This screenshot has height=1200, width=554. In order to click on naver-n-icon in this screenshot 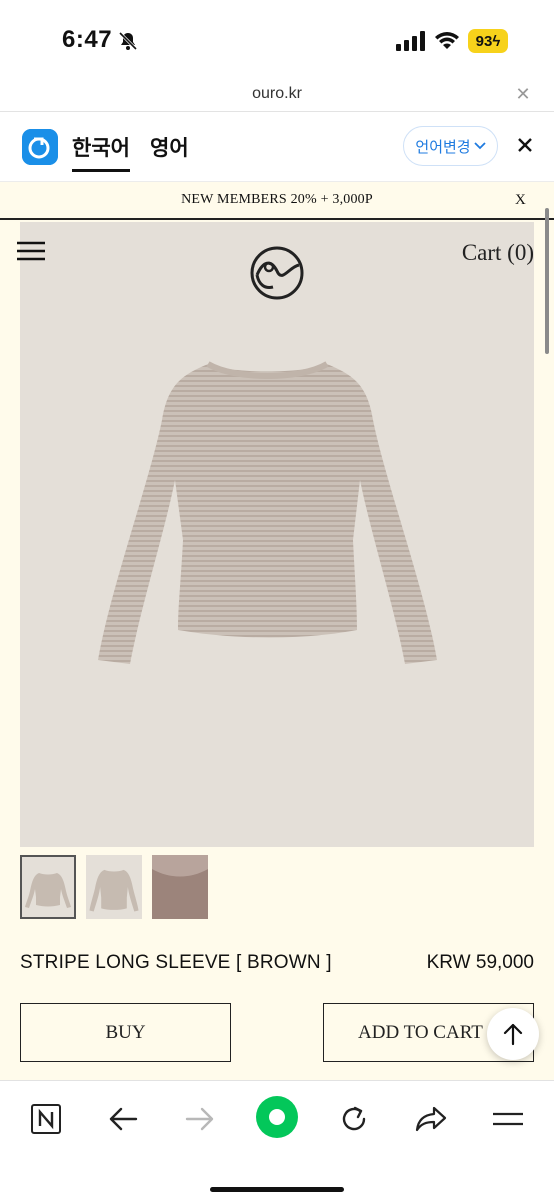, I will do `click(46, 1119)`.